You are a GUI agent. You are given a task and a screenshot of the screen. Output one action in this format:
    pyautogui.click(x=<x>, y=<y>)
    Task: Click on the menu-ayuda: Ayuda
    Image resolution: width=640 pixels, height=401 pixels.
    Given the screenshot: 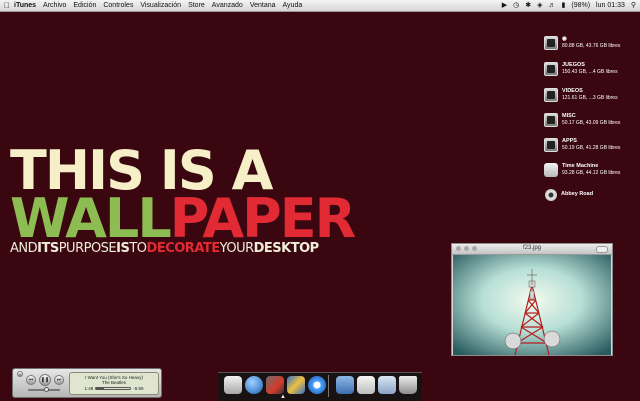 What is the action you would take?
    pyautogui.click(x=293, y=5)
    